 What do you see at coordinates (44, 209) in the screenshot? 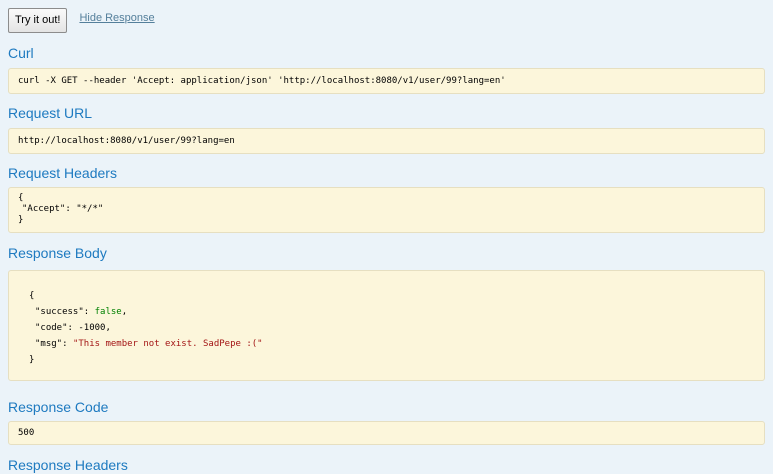
I see `header-key: "Accept"` at bounding box center [44, 209].